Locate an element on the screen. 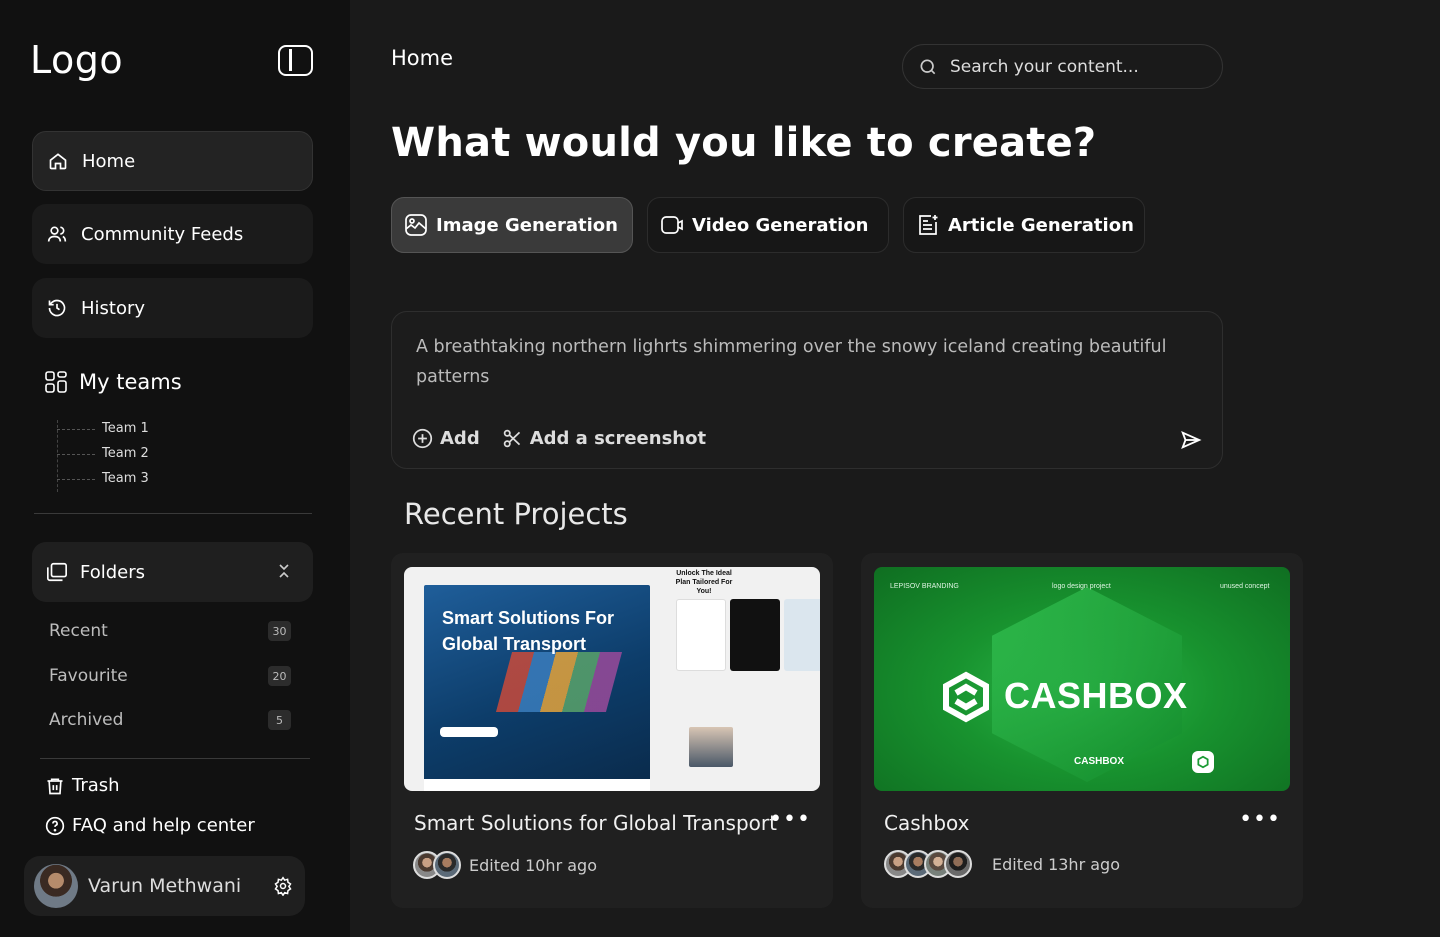  thumbnail-wordmark: CASHBOX is located at coordinates (1096, 695).